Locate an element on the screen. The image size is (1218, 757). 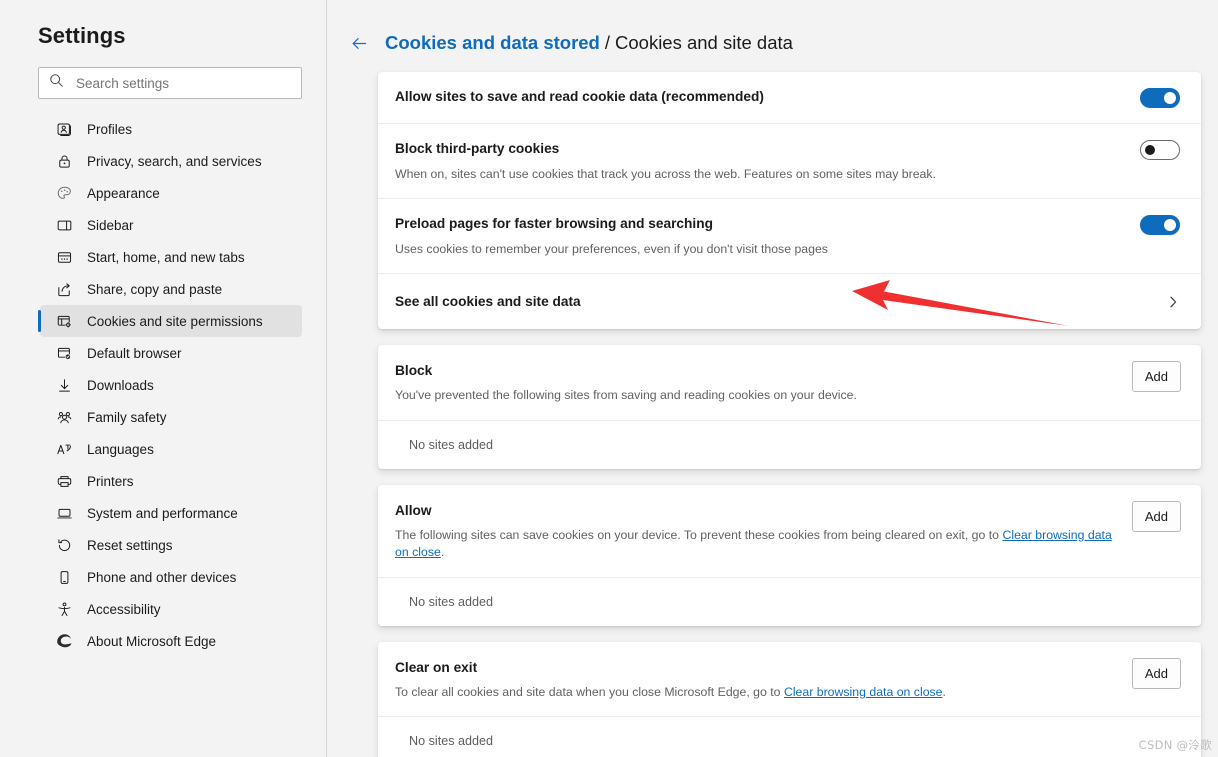
lock-icon is located at coordinates (64, 161).